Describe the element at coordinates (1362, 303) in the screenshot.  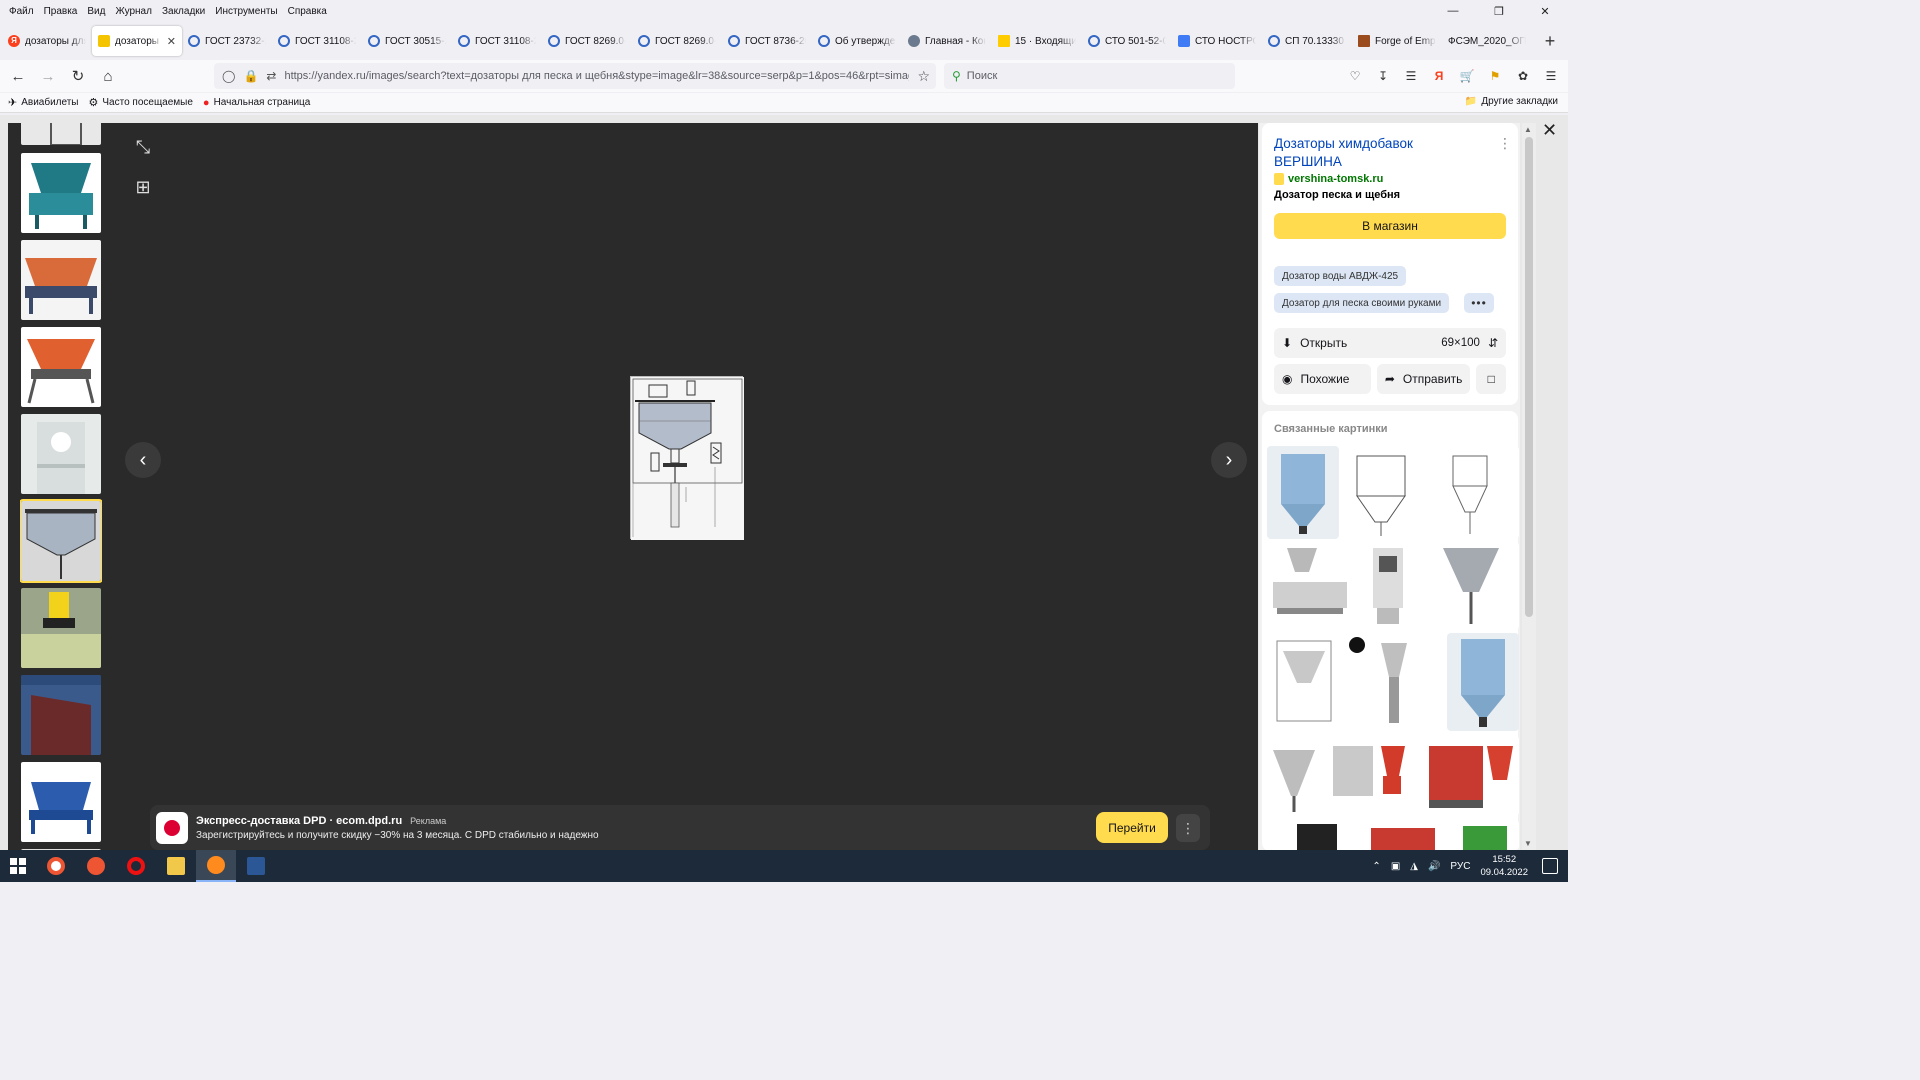
I see `tag-chip: Дозатор для песка своими руками` at that location.